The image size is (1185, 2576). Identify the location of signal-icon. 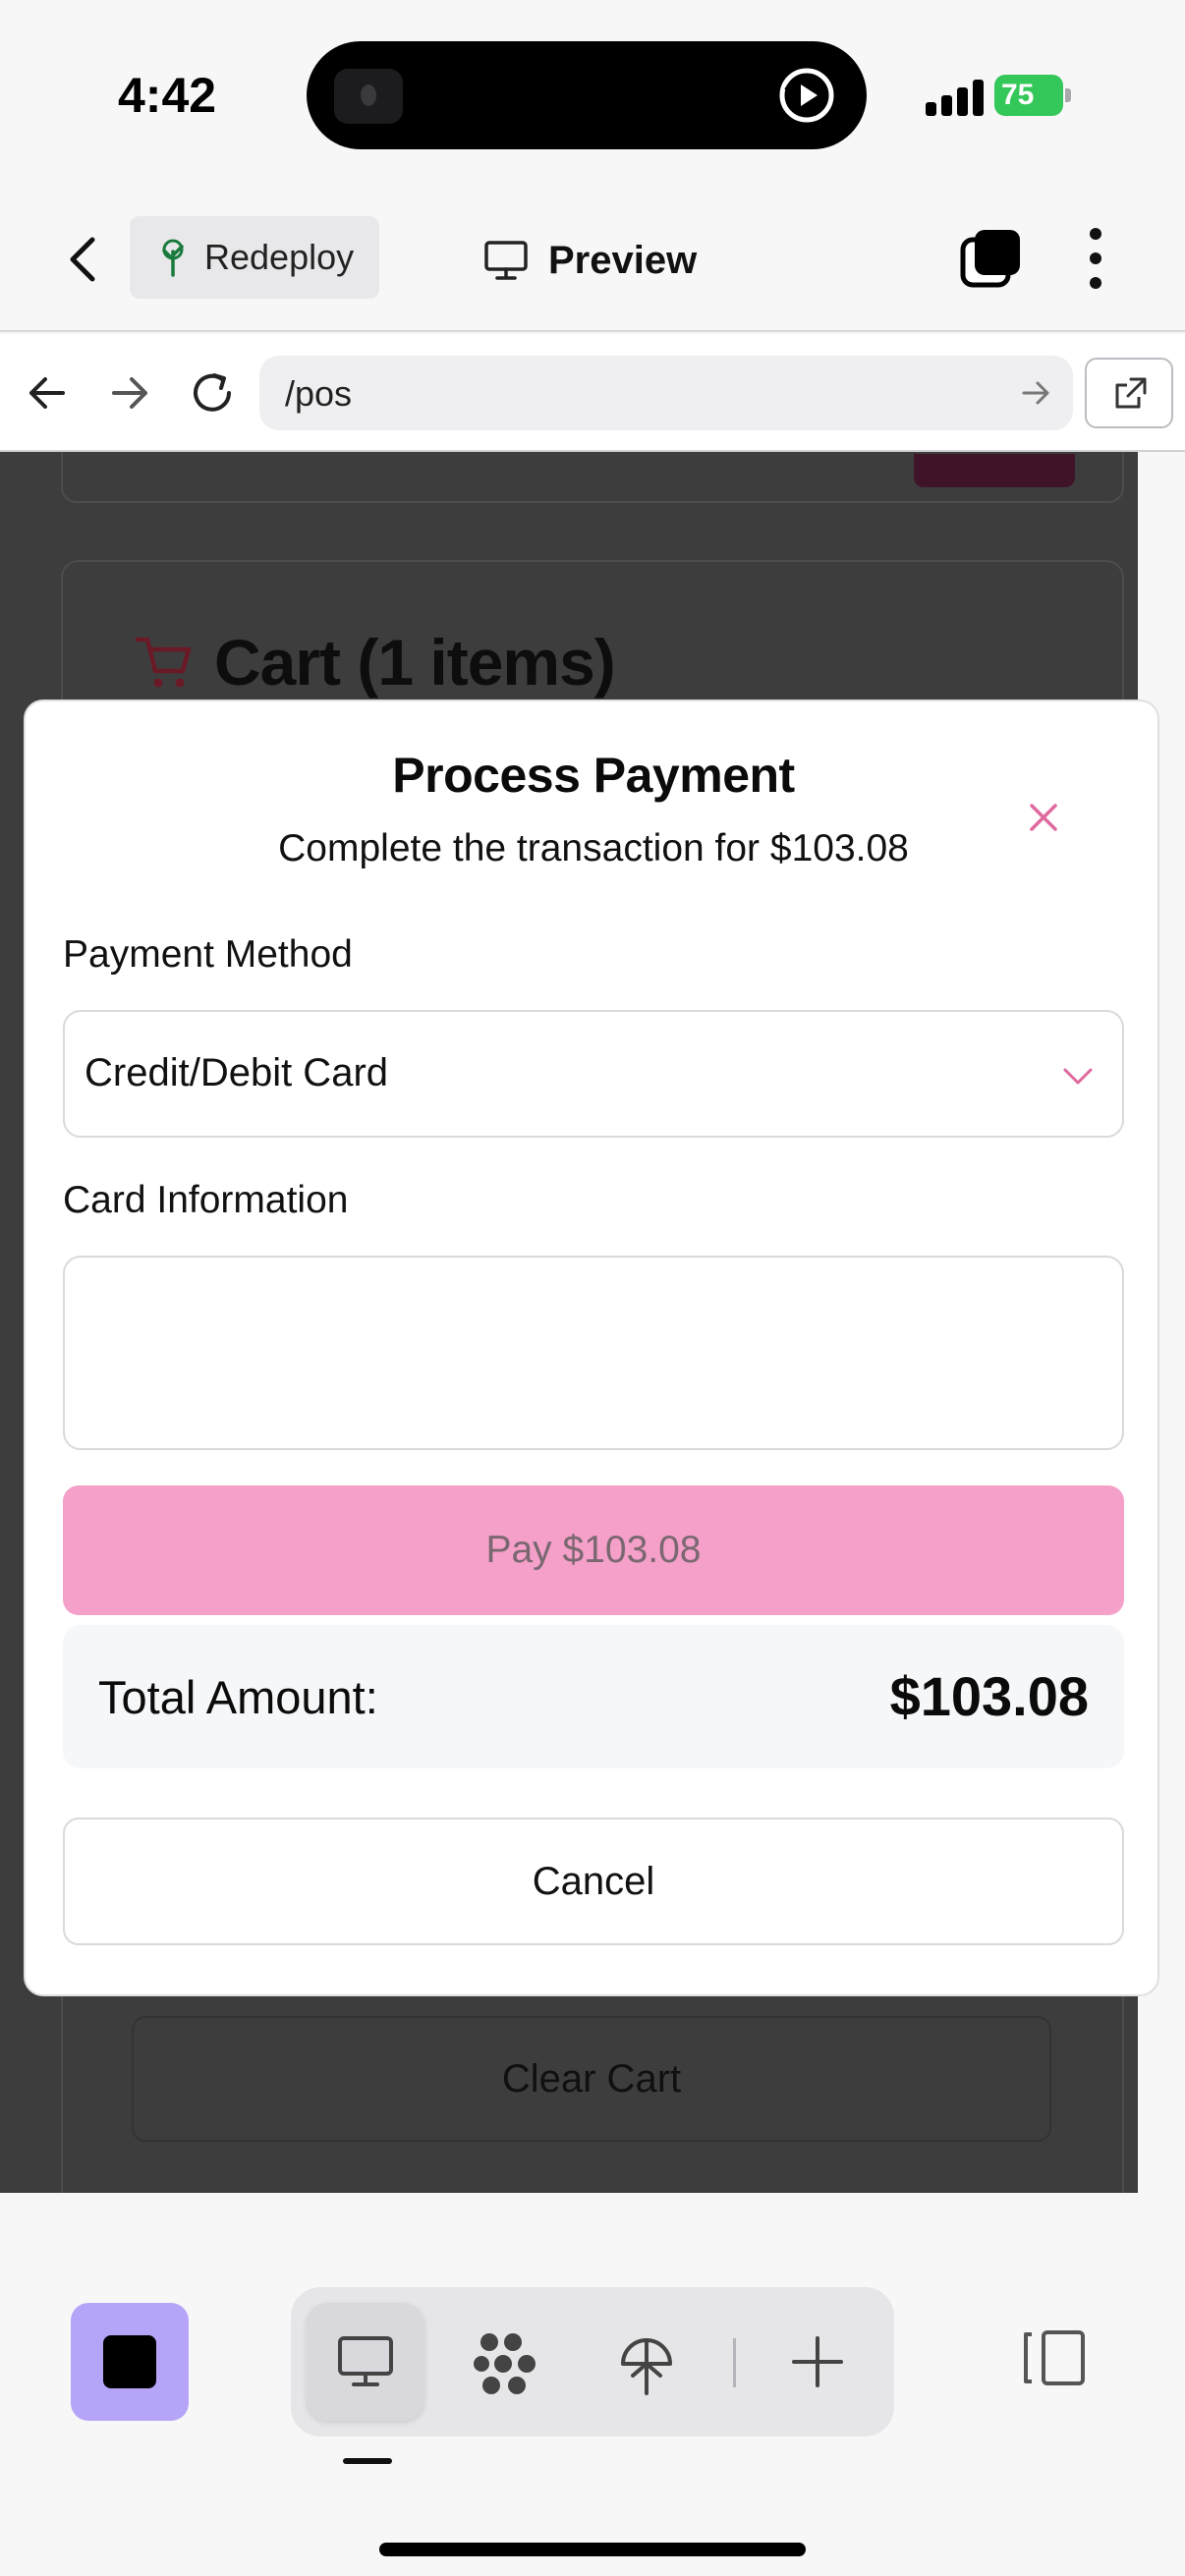
(956, 97).